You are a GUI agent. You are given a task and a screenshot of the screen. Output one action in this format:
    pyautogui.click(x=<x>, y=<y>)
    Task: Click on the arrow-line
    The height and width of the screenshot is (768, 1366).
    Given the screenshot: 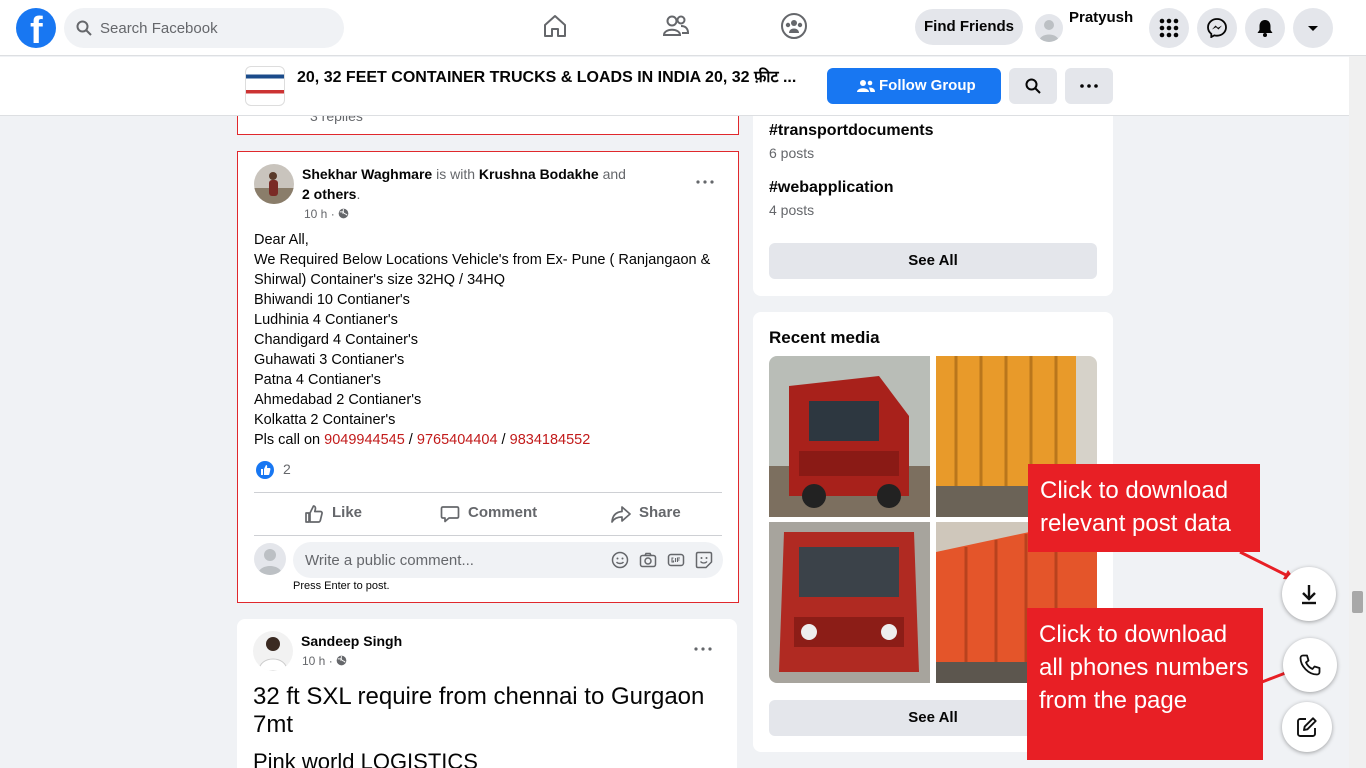 What is the action you would take?
    pyautogui.click(x=1266, y=565)
    